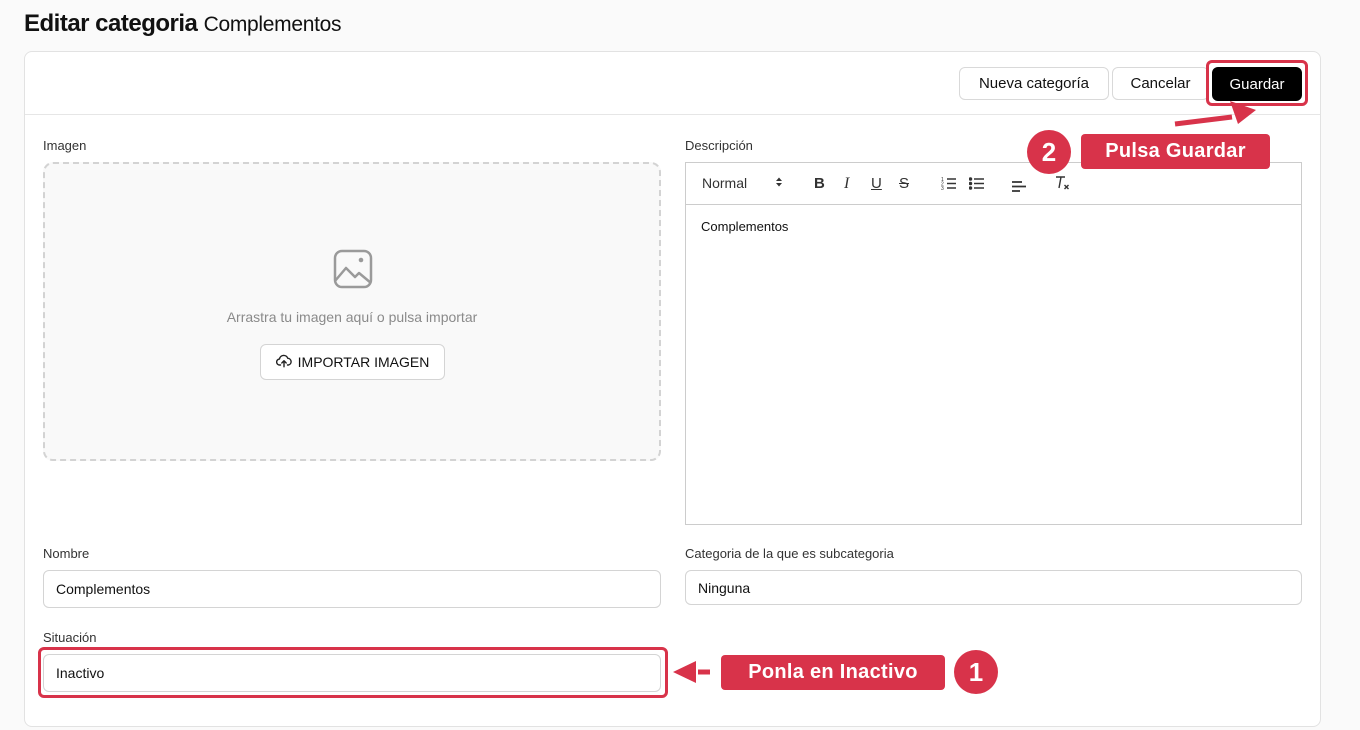  What do you see at coordinates (1203, 120) in the screenshot?
I see `arrow-to-save-icon` at bounding box center [1203, 120].